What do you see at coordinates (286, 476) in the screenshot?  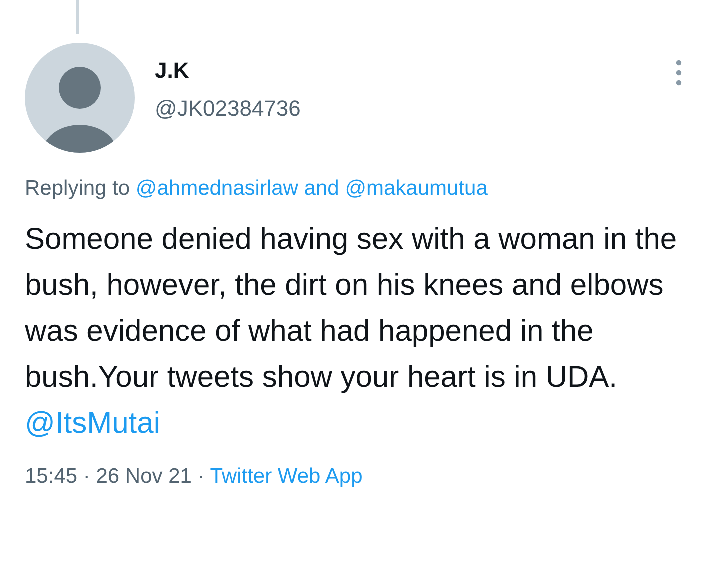 I see `source-link: Twitter Web App` at bounding box center [286, 476].